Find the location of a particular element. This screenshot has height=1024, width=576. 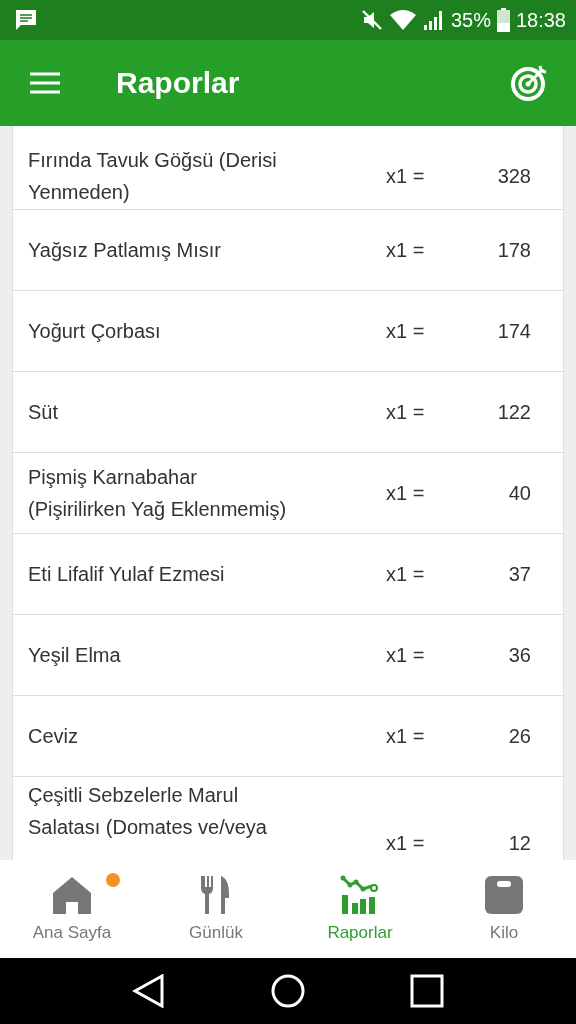

food-name: Yağsız Patlamış Mısır is located at coordinates (124, 250).